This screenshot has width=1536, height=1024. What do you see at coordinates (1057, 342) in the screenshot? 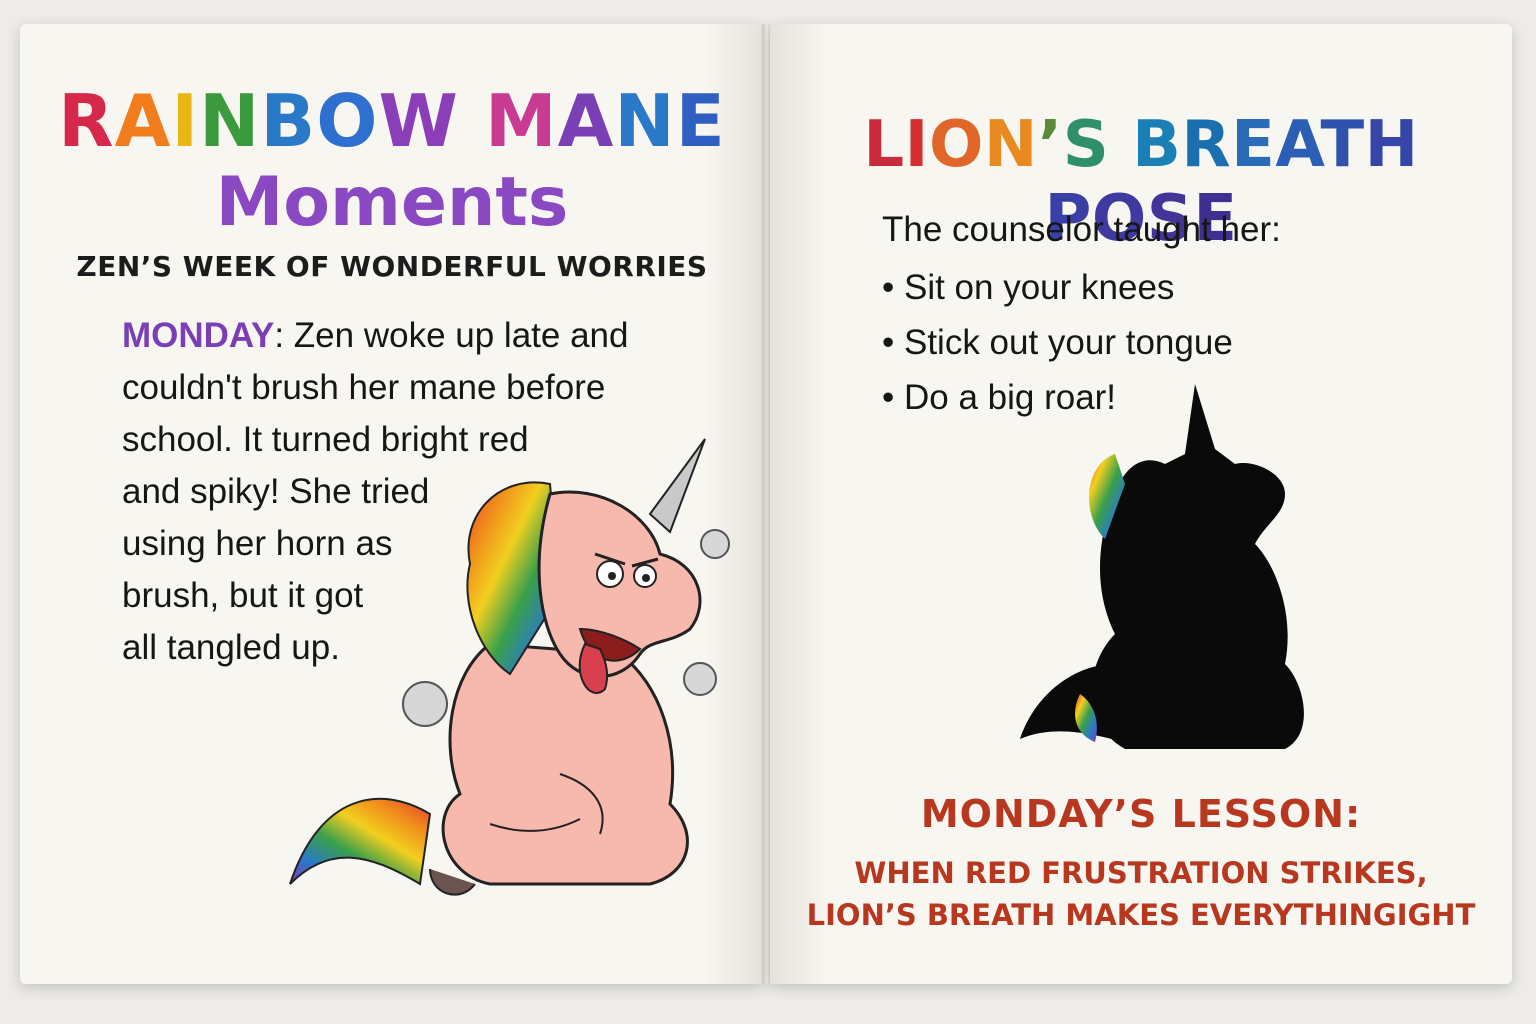
I see `list-item: Stick out your tongue` at bounding box center [1057, 342].